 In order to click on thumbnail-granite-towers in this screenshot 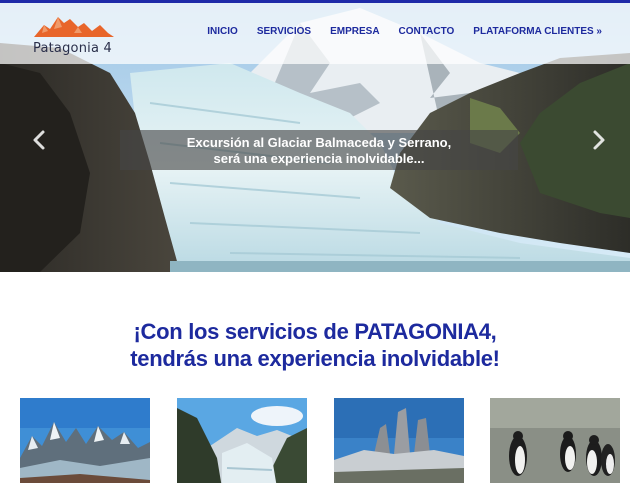, I will do `click(399, 440)`.